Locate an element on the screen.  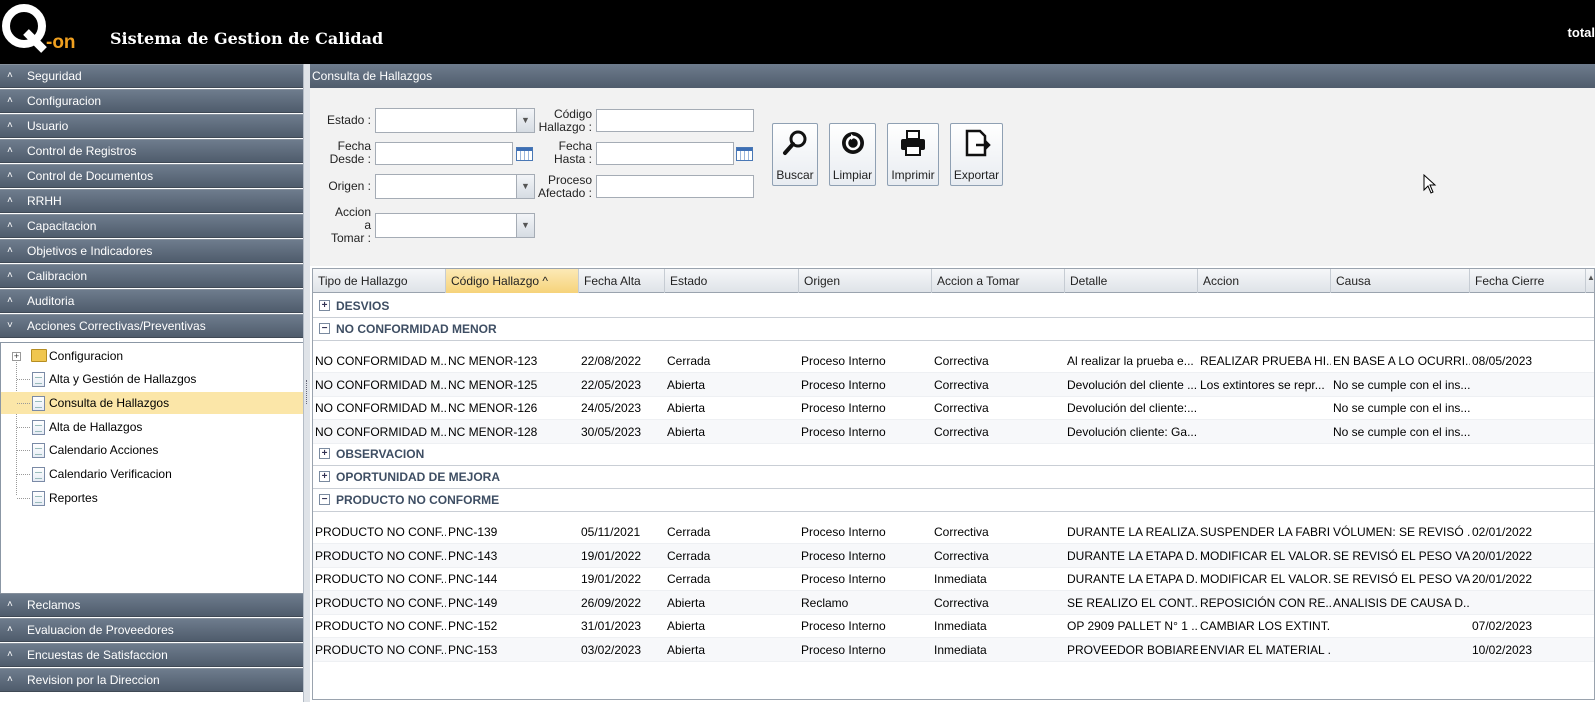
buscar-button: Buscar is located at coordinates (795, 154).